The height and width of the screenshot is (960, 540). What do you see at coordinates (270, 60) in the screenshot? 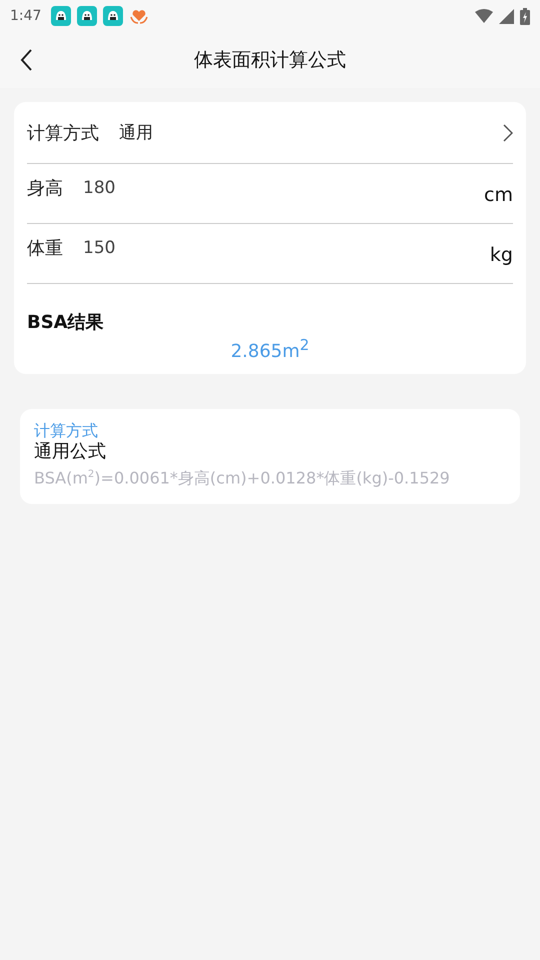
I see `page-title: 体表面积计算公式` at bounding box center [270, 60].